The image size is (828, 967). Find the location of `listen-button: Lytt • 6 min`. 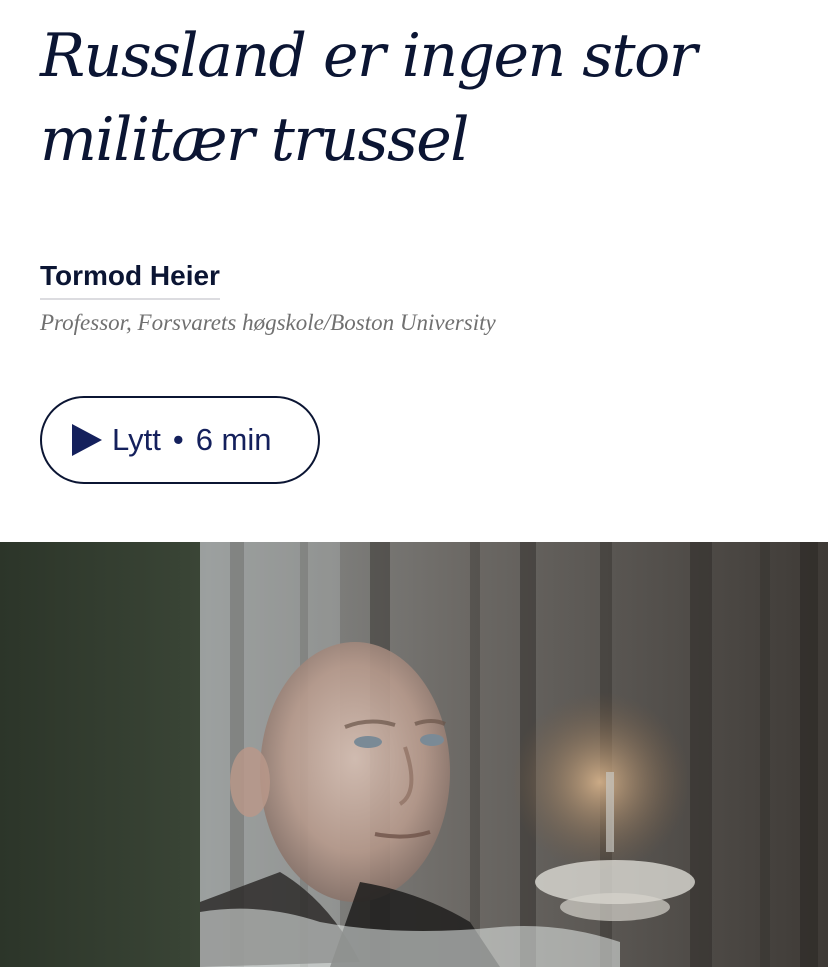

listen-button: Lytt • 6 min is located at coordinates (180, 440).